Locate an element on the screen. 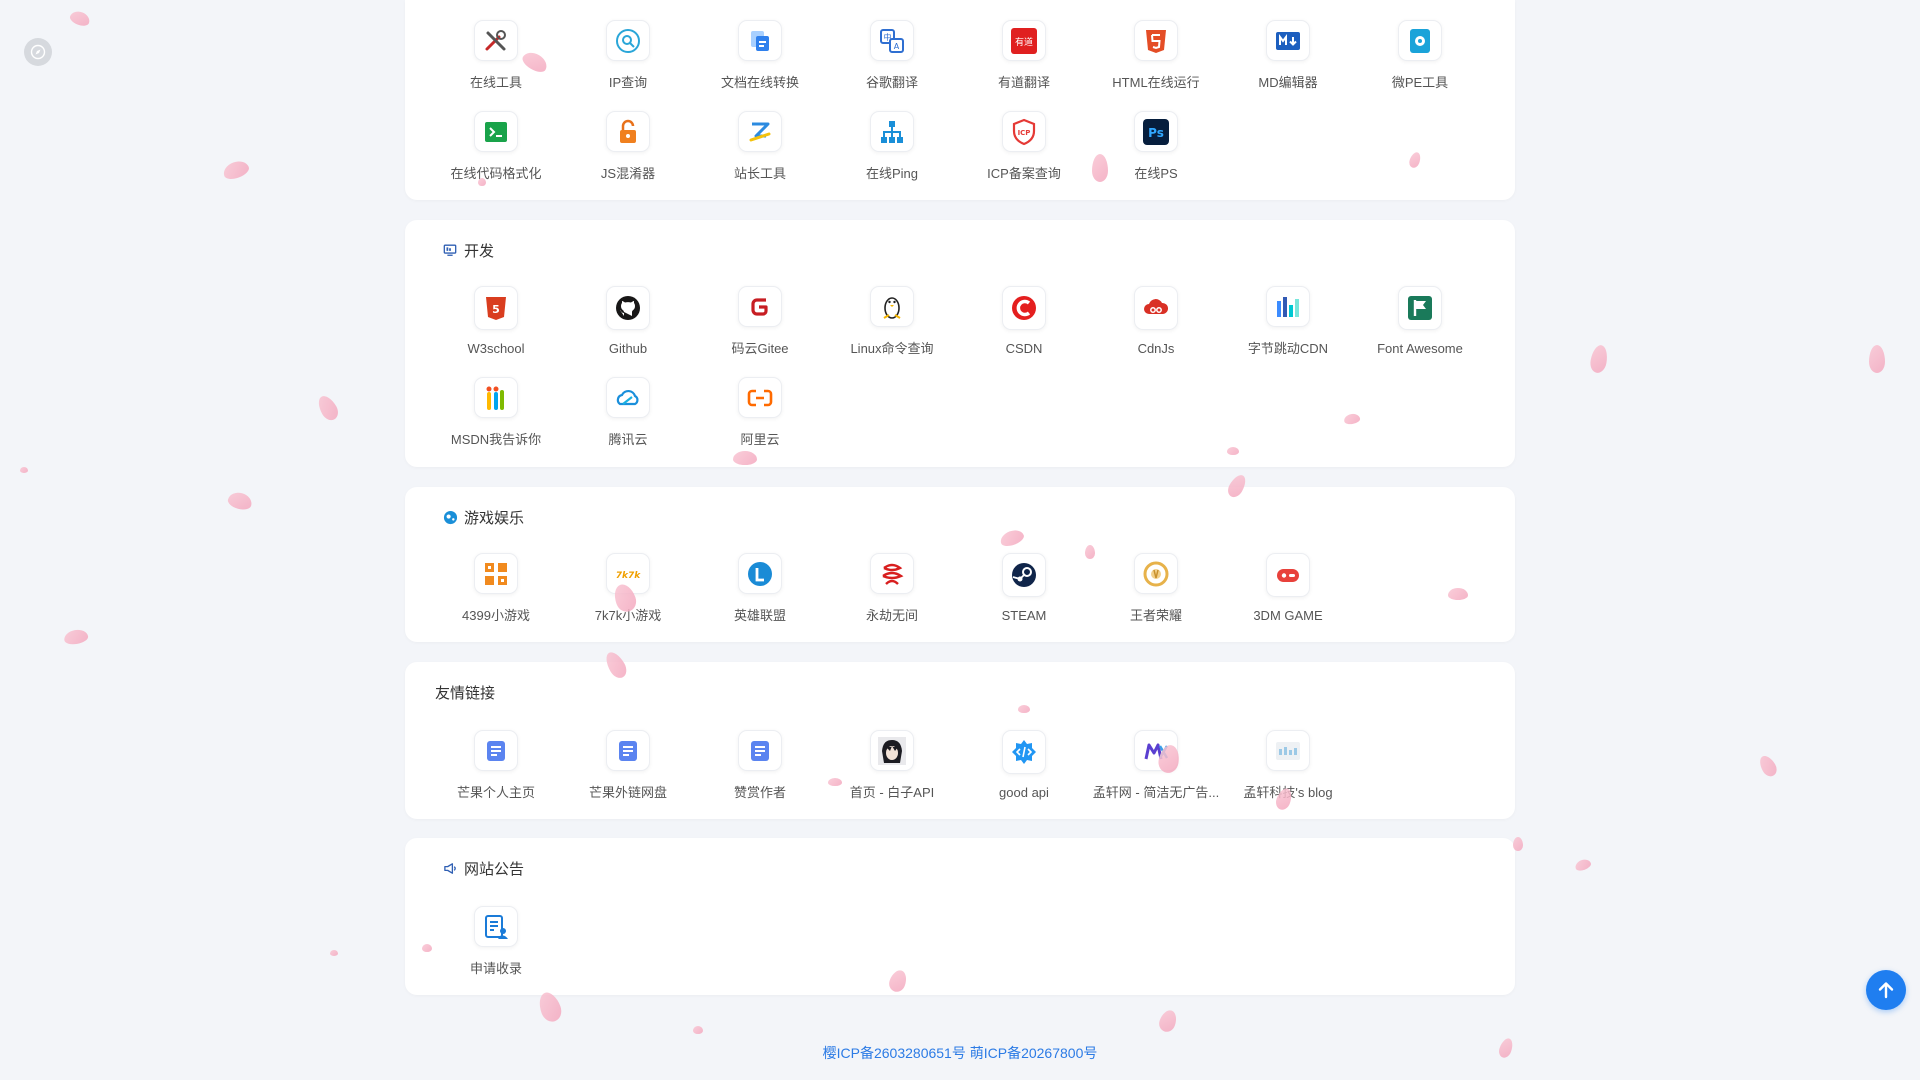 The height and width of the screenshot is (1080, 1920). svg-text: A is located at coordinates (897, 46).